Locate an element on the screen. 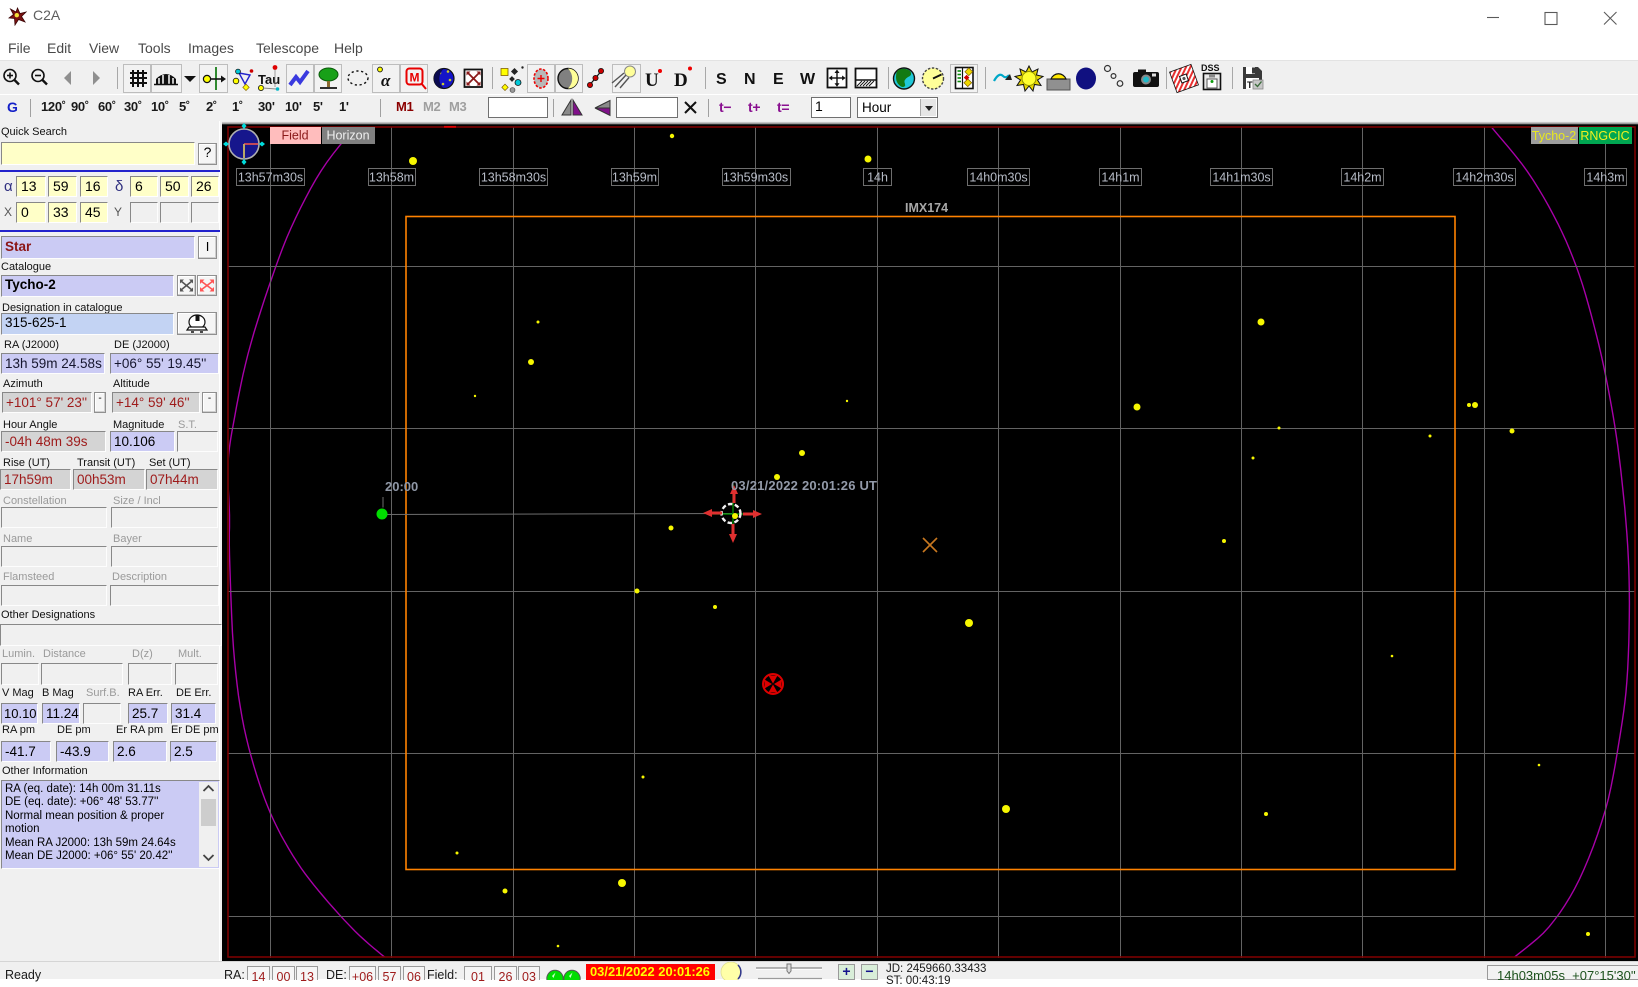  svg-text: RNGCIC is located at coordinates (1604, 136).